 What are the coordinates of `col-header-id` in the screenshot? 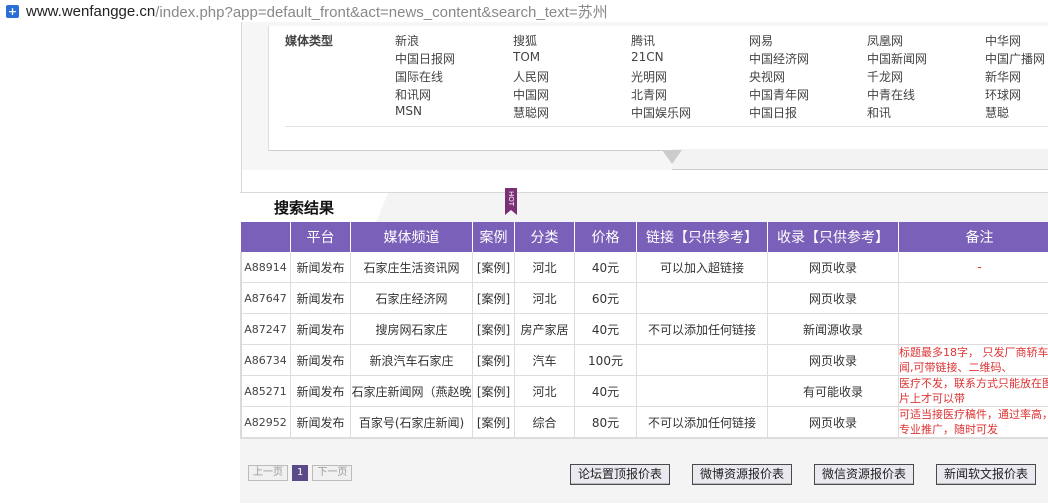 It's located at (265, 237).